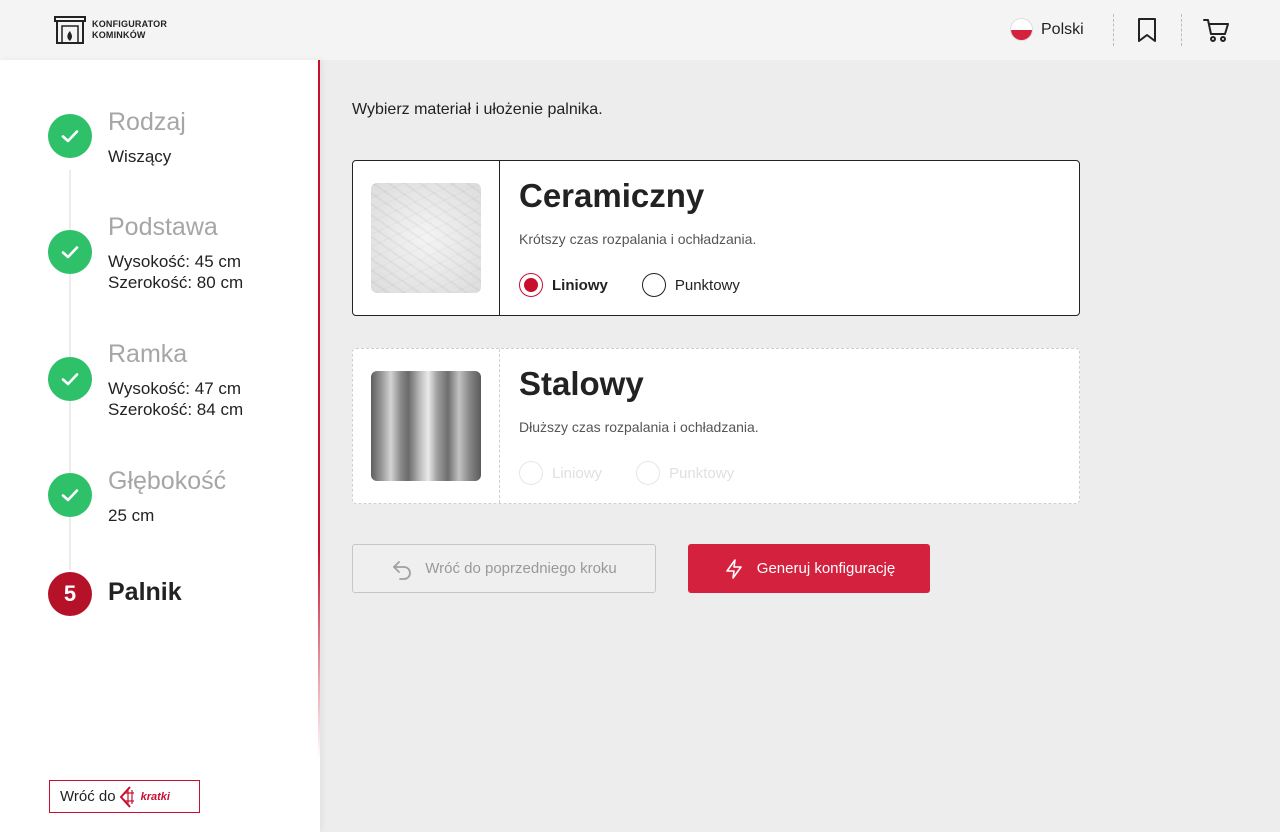 The width and height of the screenshot is (1280, 832). What do you see at coordinates (612, 195) in the screenshot?
I see `option-title: Ceramiczny` at bounding box center [612, 195].